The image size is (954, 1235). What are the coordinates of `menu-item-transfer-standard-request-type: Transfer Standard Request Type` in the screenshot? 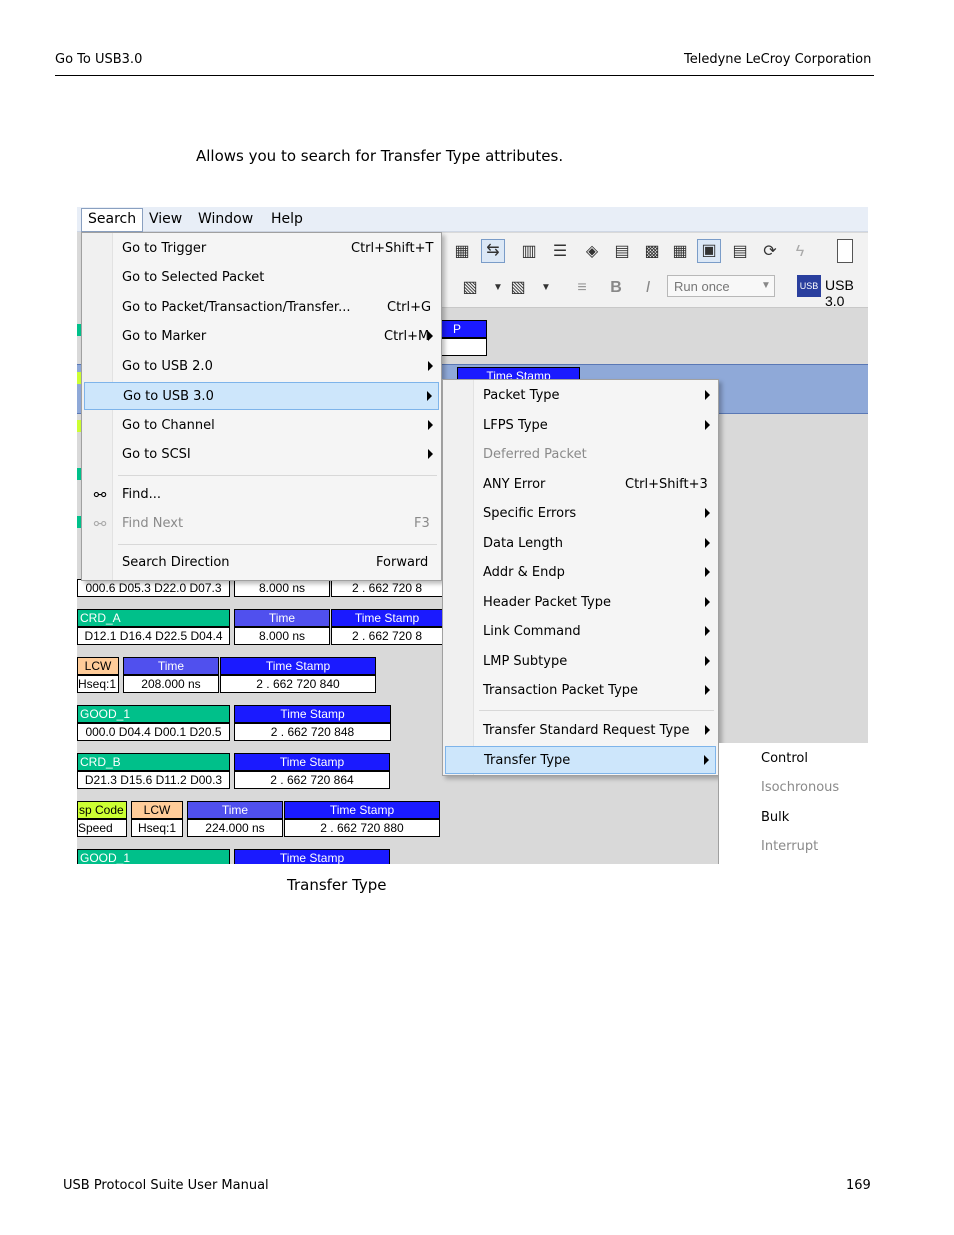 It's located at (580, 731).